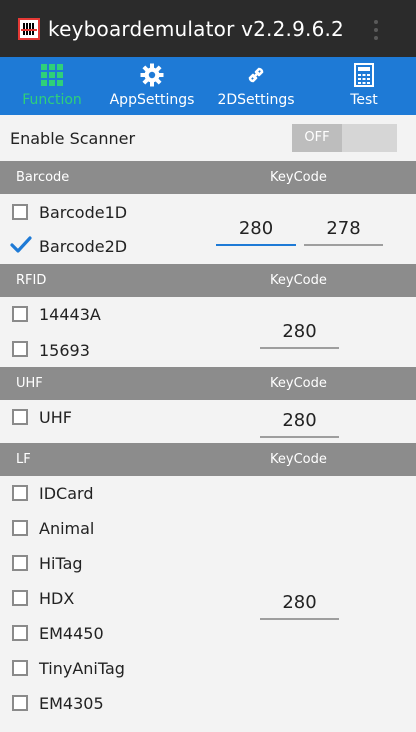 The width and height of the screenshot is (416, 732). Describe the element at coordinates (208, 349) in the screenshot. I see `rfid-15693-row: 15693` at that location.